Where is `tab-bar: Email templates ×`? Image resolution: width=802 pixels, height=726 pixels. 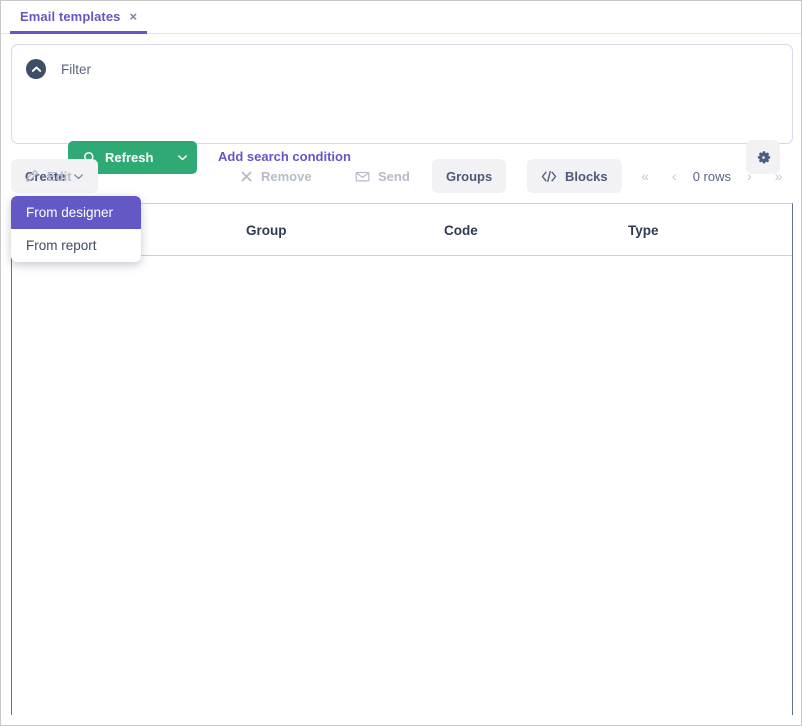 tab-bar: Email templates × is located at coordinates (401, 17).